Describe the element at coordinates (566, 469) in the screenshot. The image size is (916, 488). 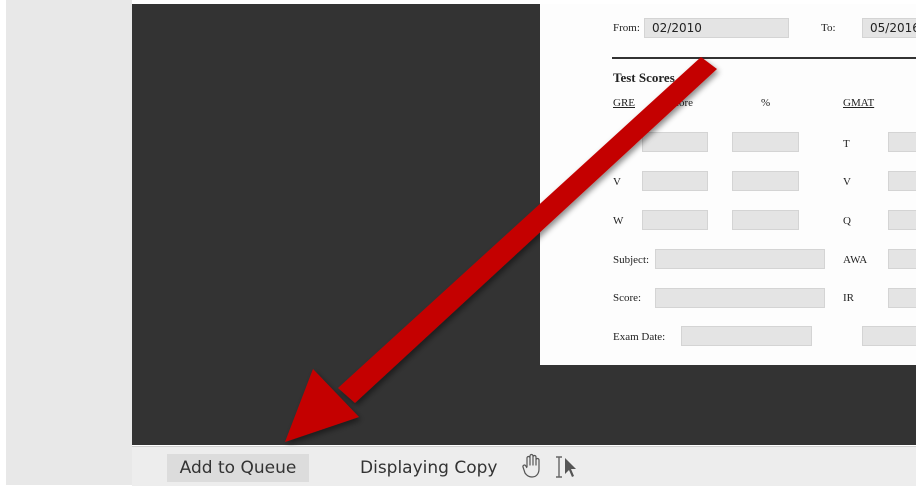
I see `text-select-cursor-icon` at that location.